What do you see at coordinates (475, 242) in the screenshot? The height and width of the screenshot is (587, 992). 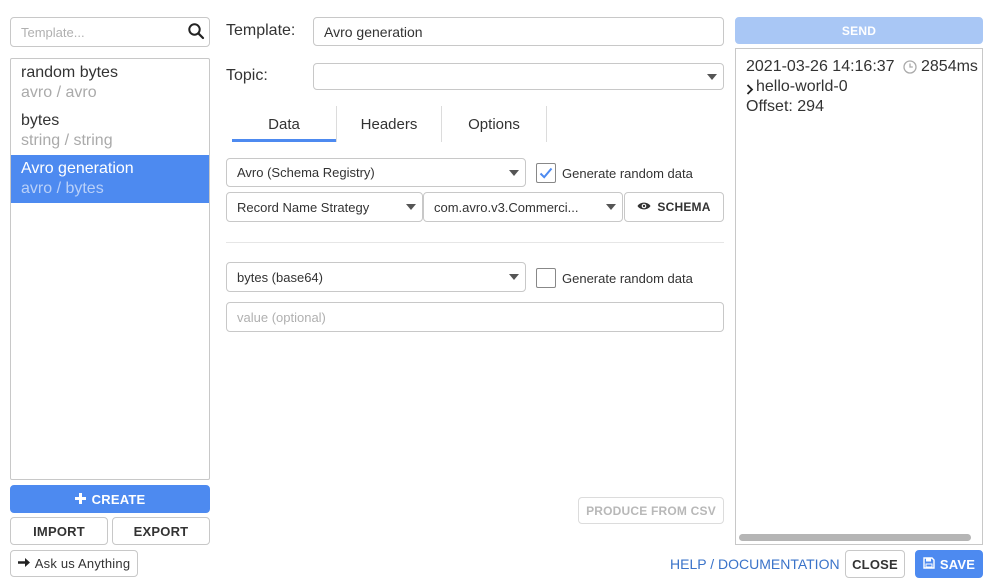 I see `section-divider` at bounding box center [475, 242].